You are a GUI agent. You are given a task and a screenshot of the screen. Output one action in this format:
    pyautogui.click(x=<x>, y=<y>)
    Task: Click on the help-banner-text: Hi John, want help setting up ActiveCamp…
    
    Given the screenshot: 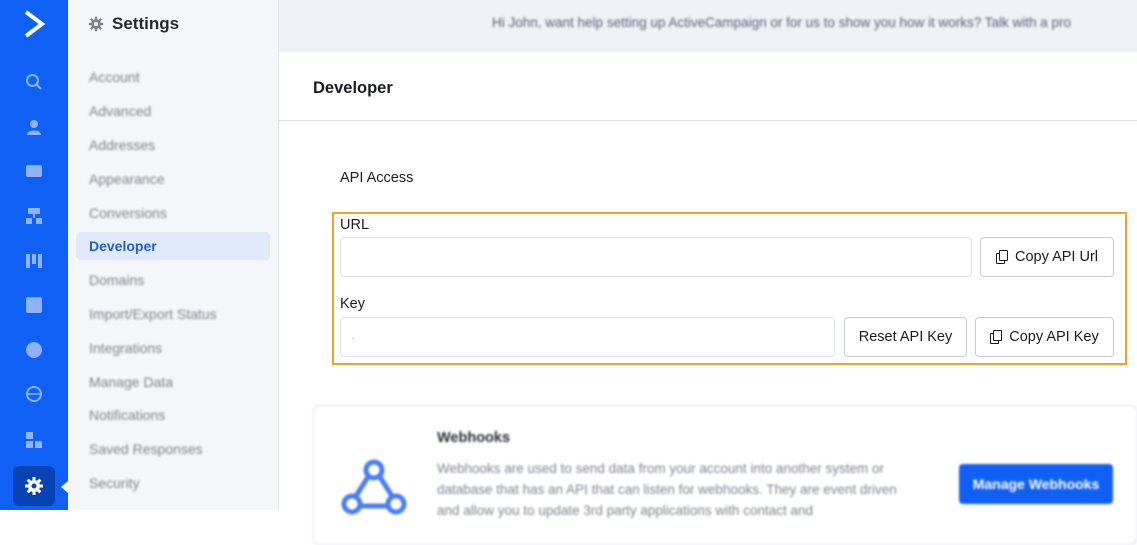 What is the action you would take?
    pyautogui.click(x=781, y=22)
    